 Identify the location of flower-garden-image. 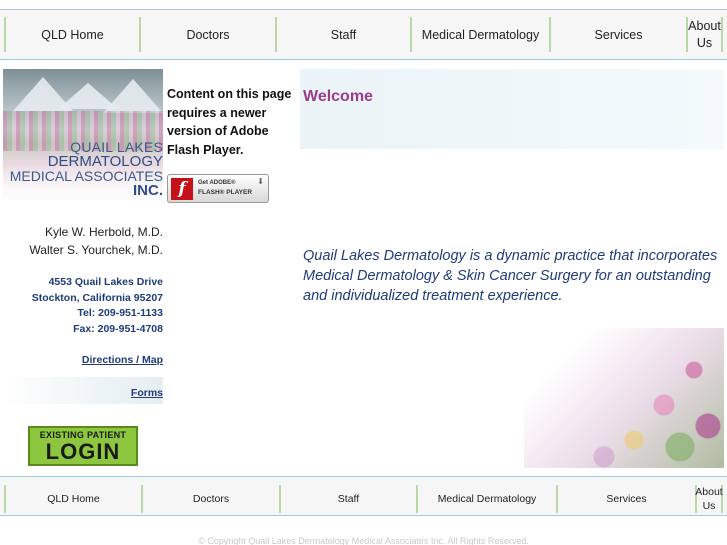
(624, 398).